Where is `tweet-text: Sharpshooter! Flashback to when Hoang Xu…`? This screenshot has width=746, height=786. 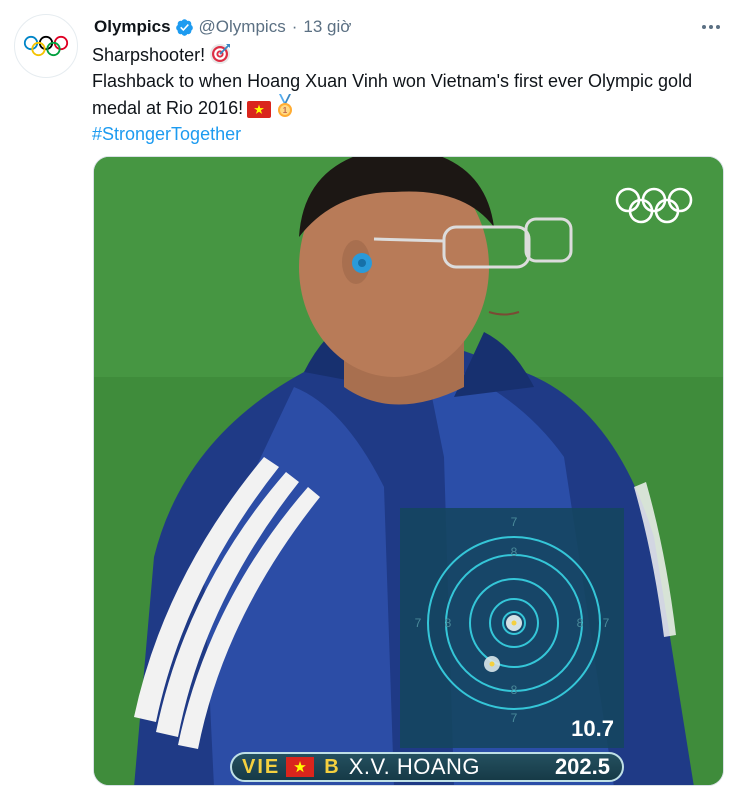 tweet-text: Sharpshooter! Flashback to when Hoang Xu… is located at coordinates (412, 94).